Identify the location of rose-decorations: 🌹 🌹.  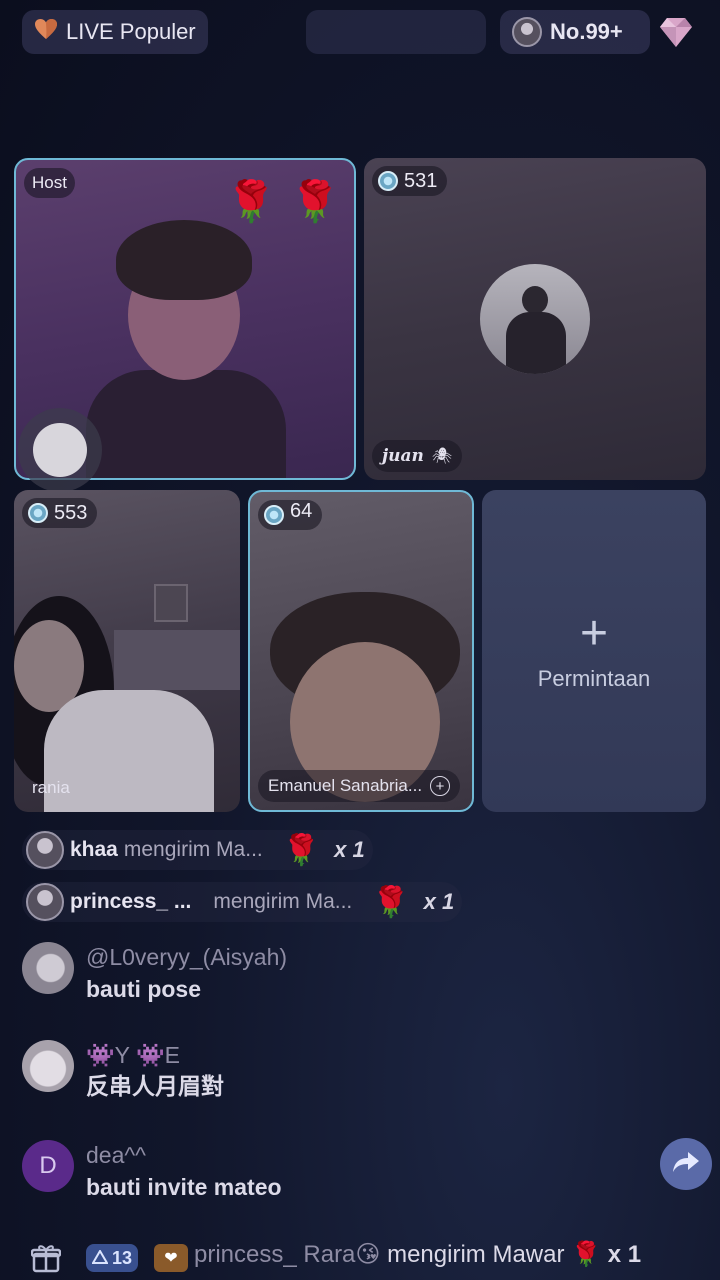
(283, 202).